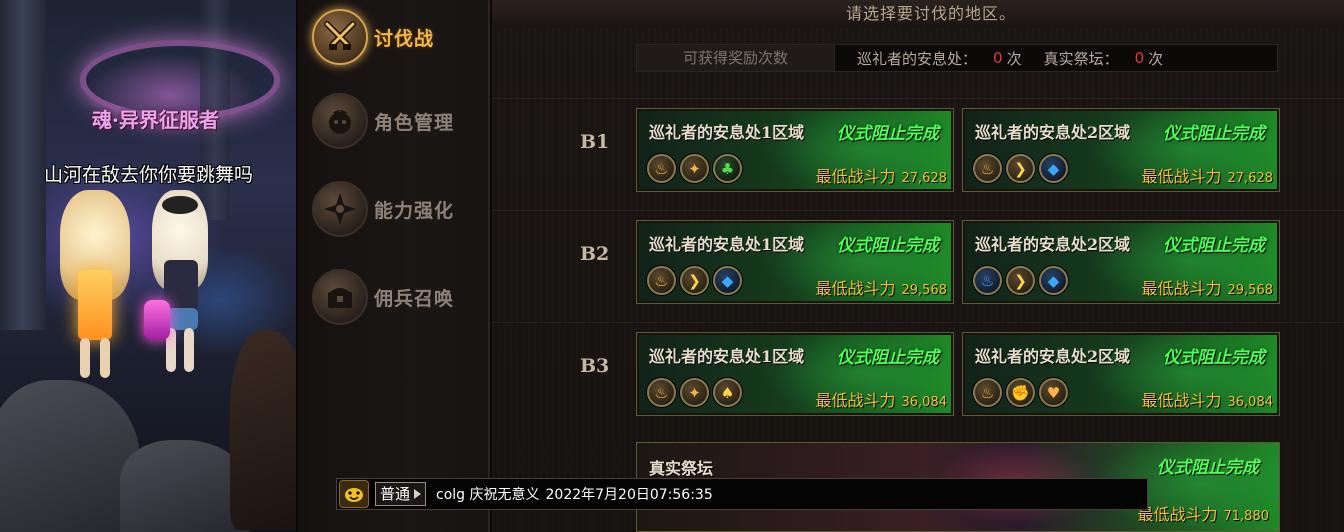 The height and width of the screenshot is (532, 1344). I want to click on menu-item-mercenary: 佣兵召唤, so click(397, 297).